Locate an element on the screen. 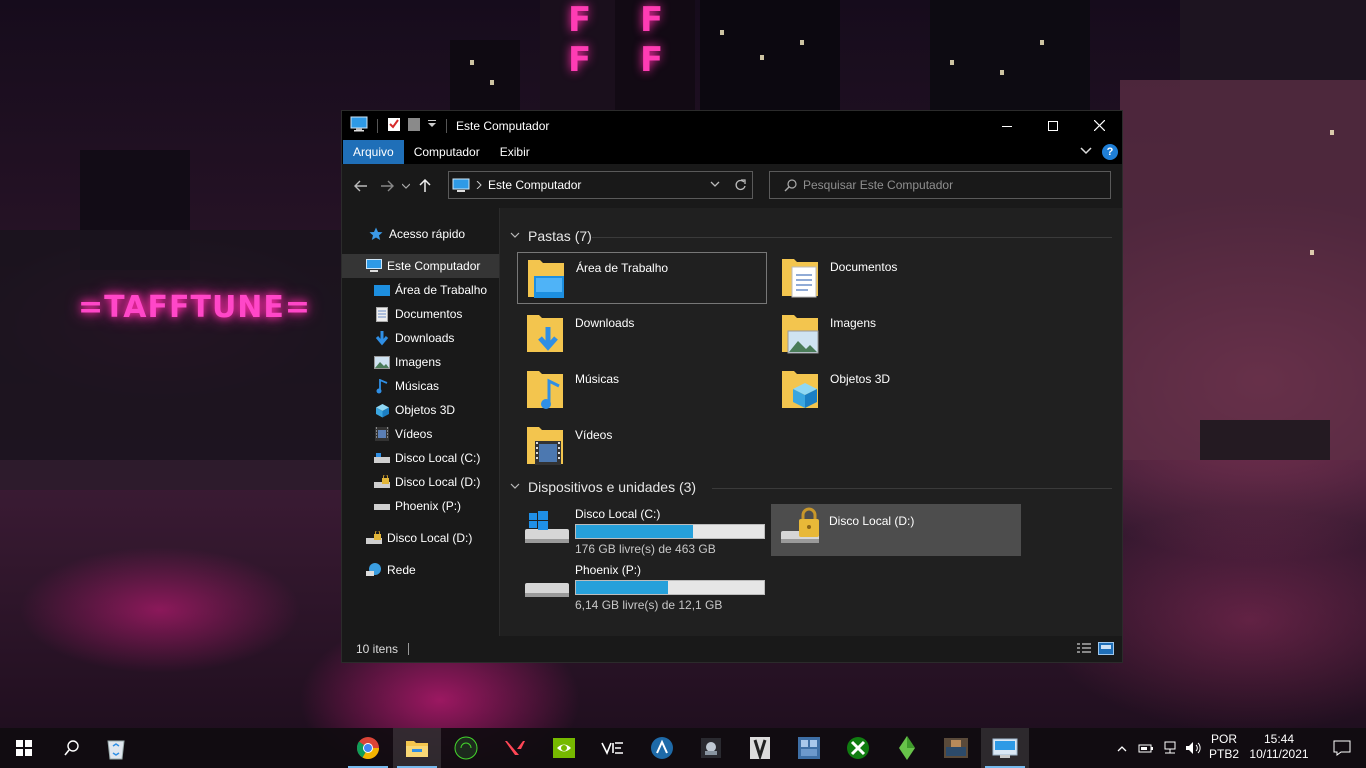  picture-icon is located at coordinates (382, 362).